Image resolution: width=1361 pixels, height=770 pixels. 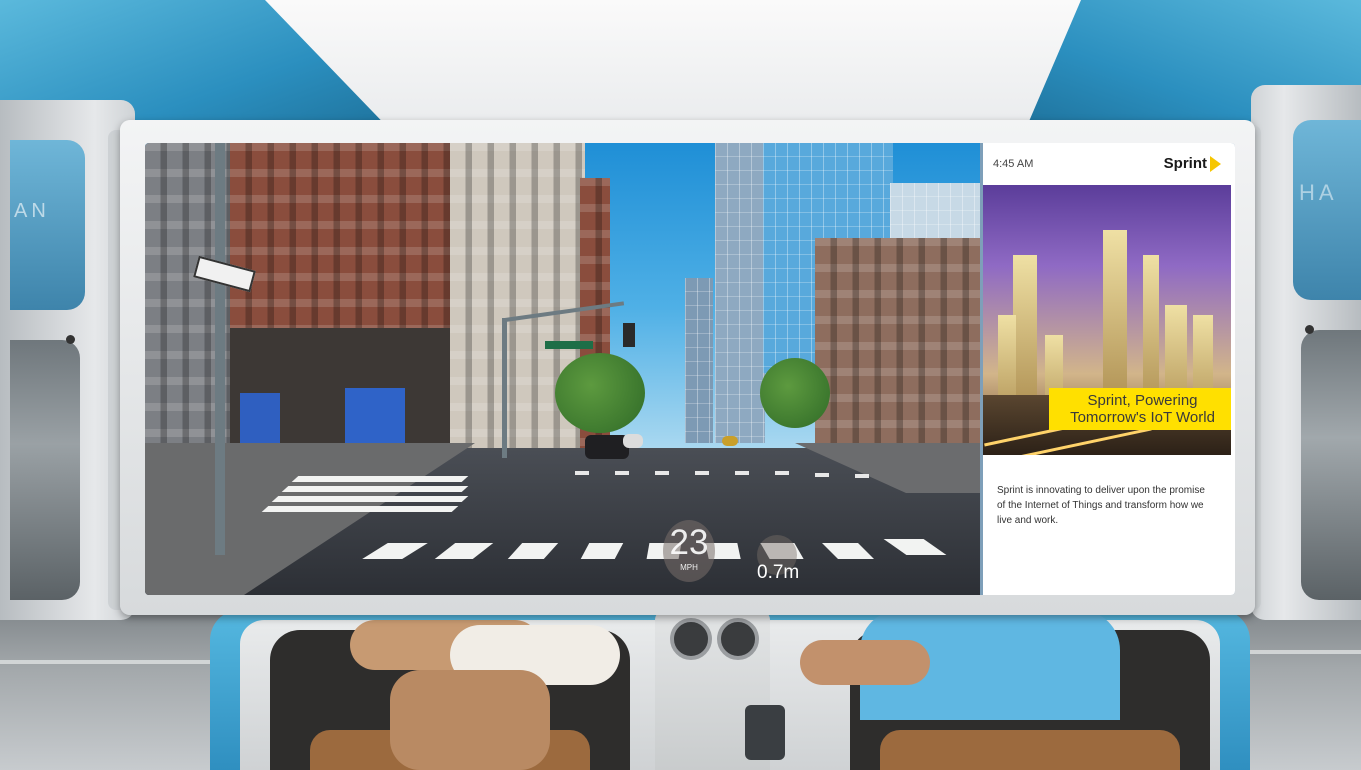 I want to click on distant-car, so click(x=633, y=441).